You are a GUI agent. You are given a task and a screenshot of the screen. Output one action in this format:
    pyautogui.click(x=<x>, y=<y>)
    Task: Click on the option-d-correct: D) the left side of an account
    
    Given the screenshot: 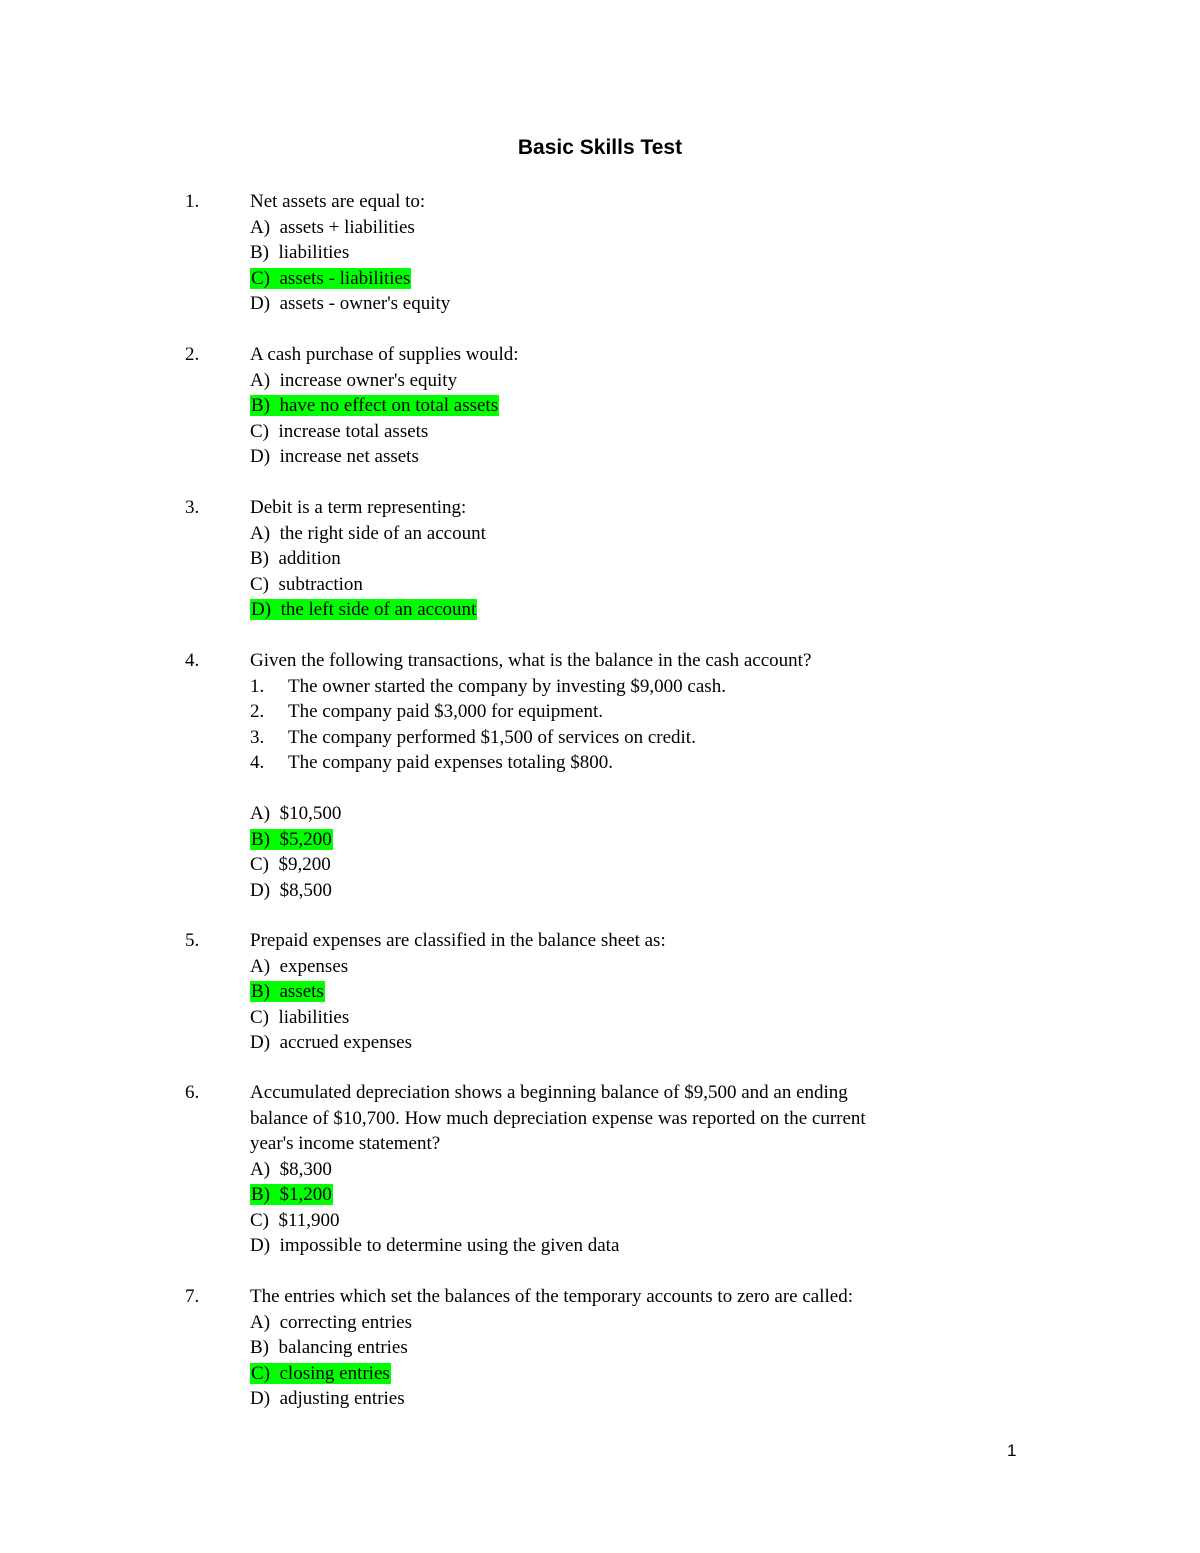 What is the action you would take?
    pyautogui.click(x=364, y=609)
    